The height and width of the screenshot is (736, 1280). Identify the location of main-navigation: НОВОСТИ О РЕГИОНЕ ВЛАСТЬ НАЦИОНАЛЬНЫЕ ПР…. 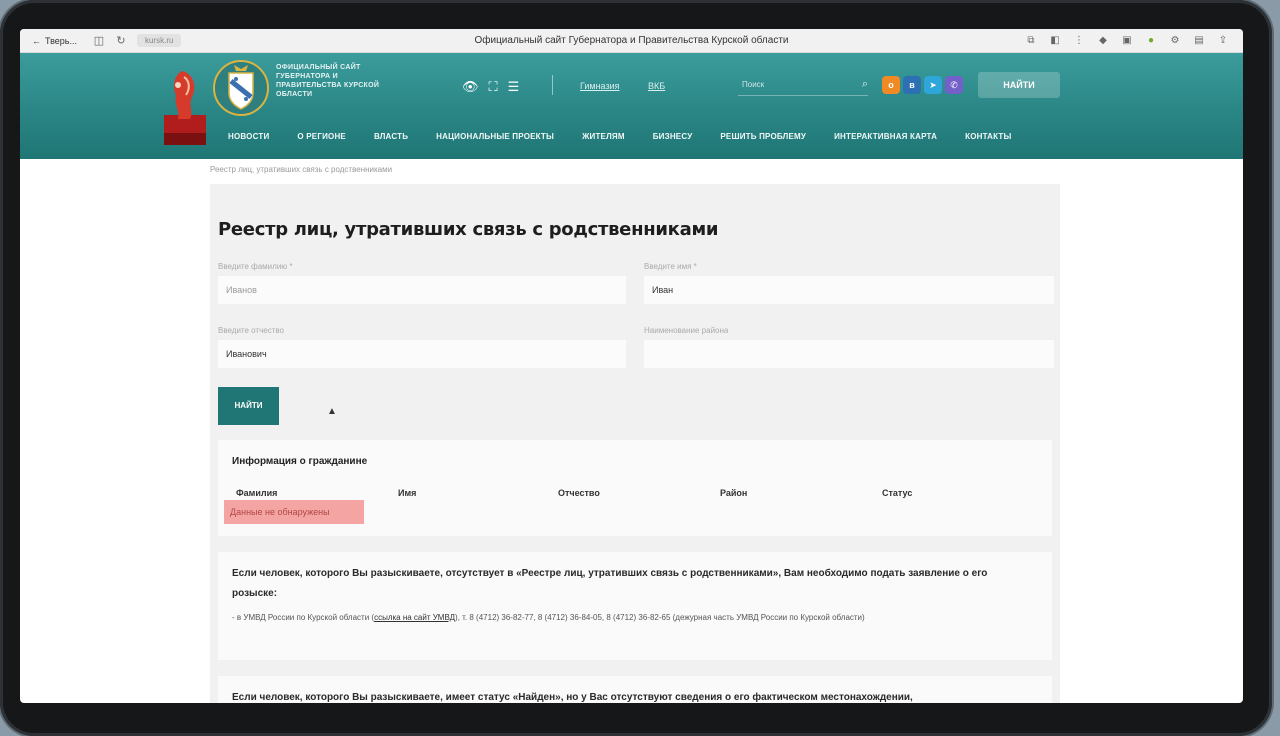
(620, 136).